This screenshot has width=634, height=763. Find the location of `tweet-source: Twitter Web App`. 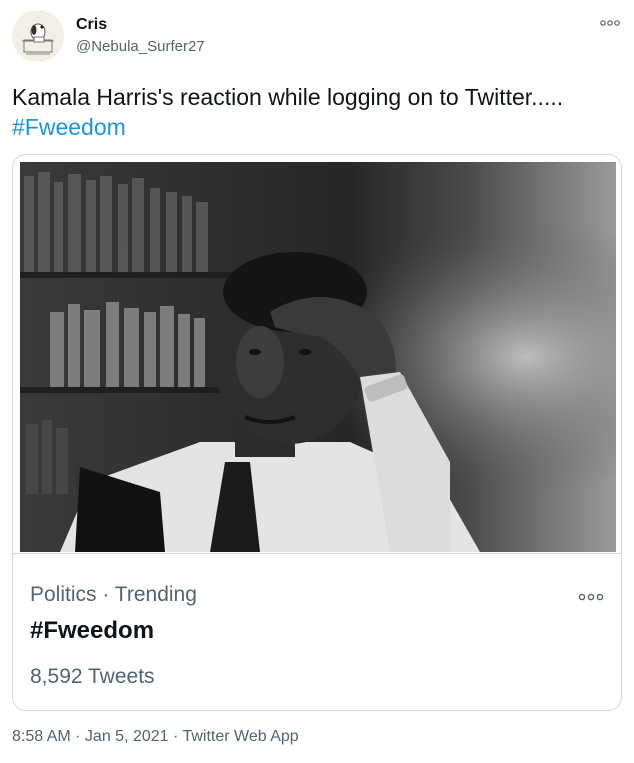

tweet-source: Twitter Web App is located at coordinates (240, 736).